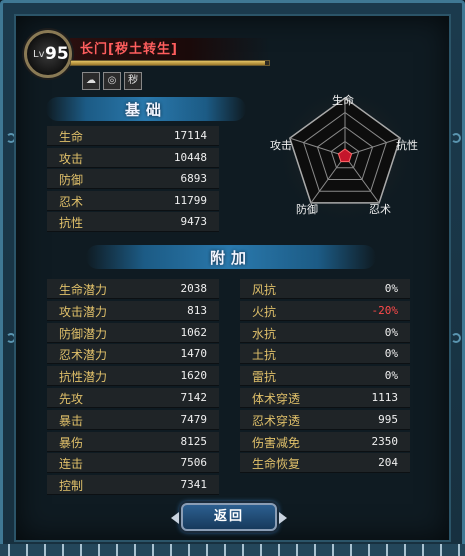  I want to click on stat-label: 控制, so click(71, 486).